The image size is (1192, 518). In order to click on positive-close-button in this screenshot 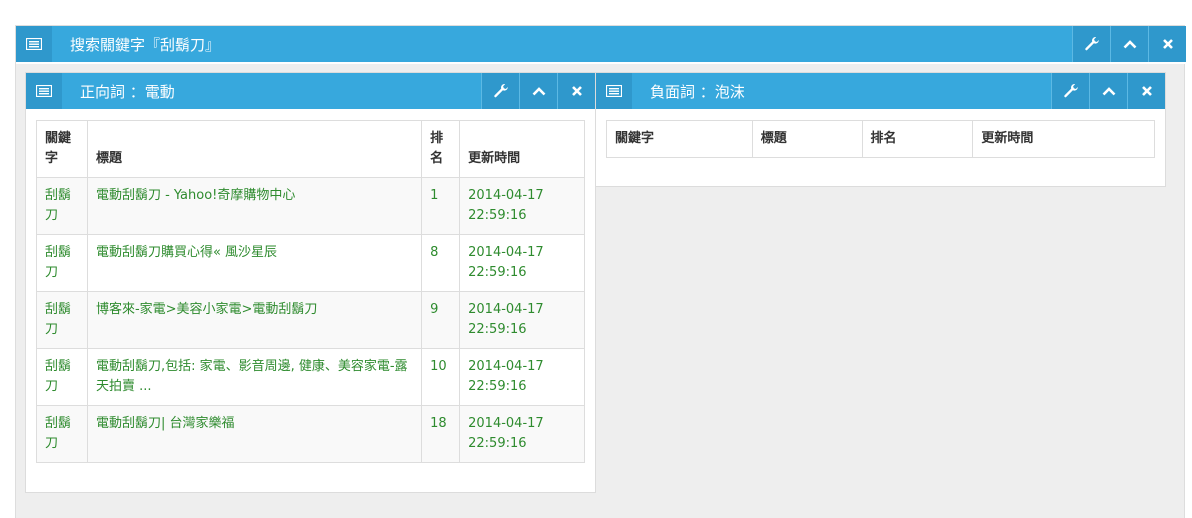, I will do `click(576, 91)`.